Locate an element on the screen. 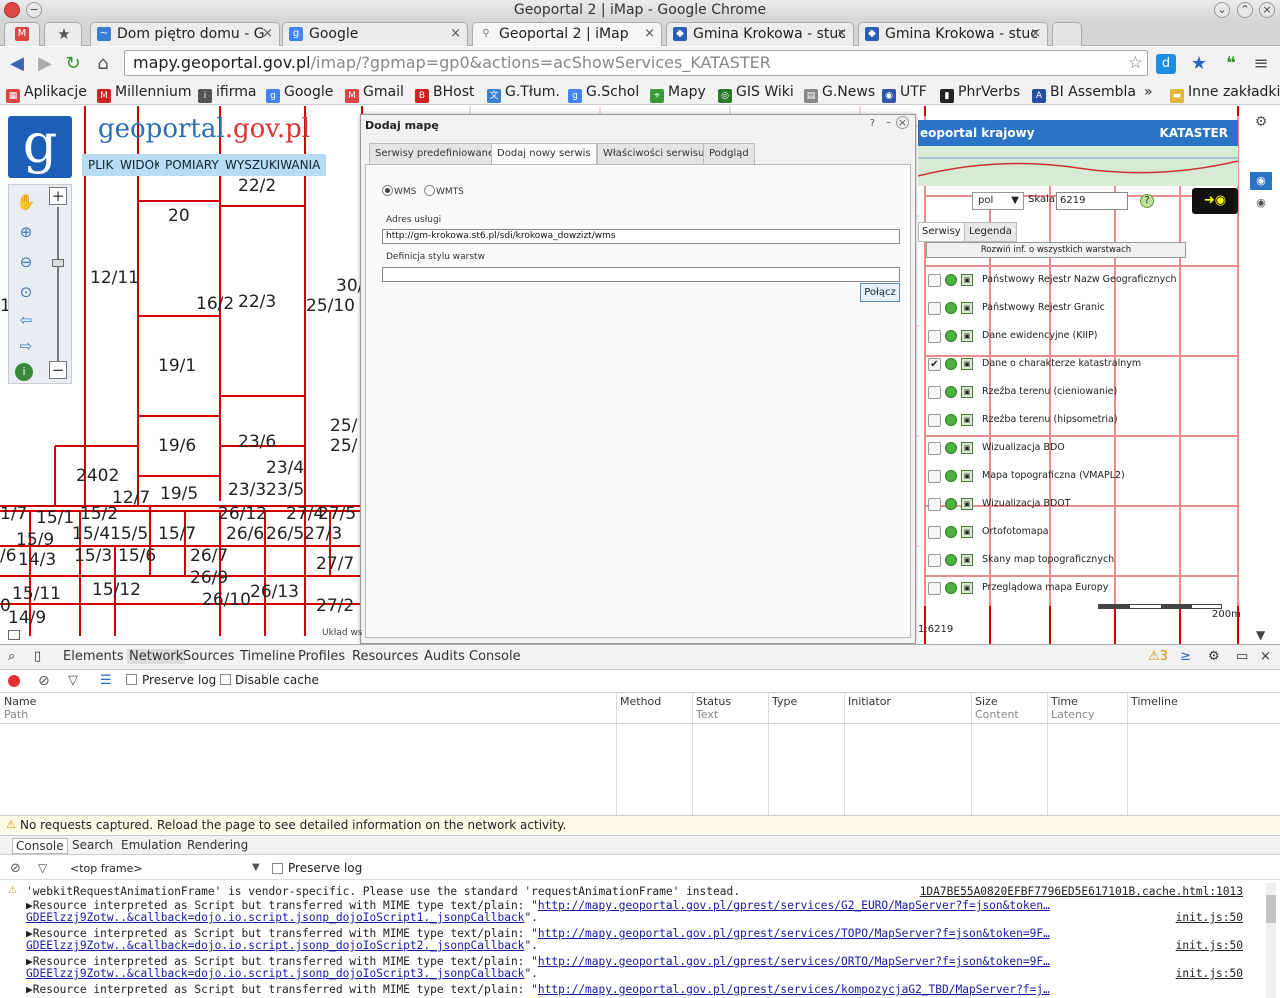 The width and height of the screenshot is (1280, 998). other-bookmarks: ▬ Inne zakładki is located at coordinates (1225, 92).